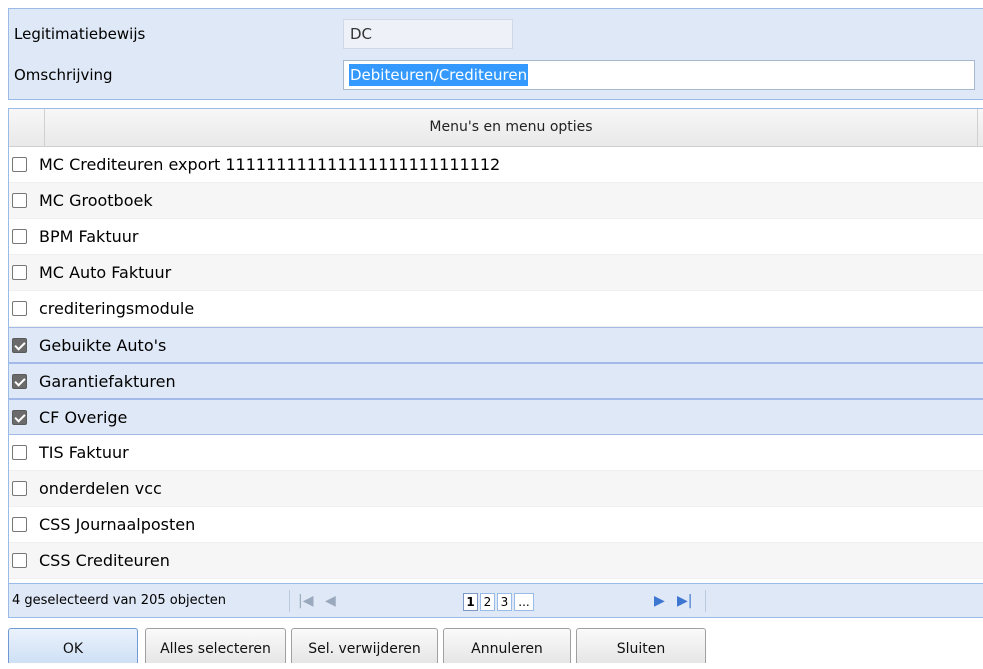 The height and width of the screenshot is (669, 983). I want to click on previous-page-icon: ◀, so click(330, 601).